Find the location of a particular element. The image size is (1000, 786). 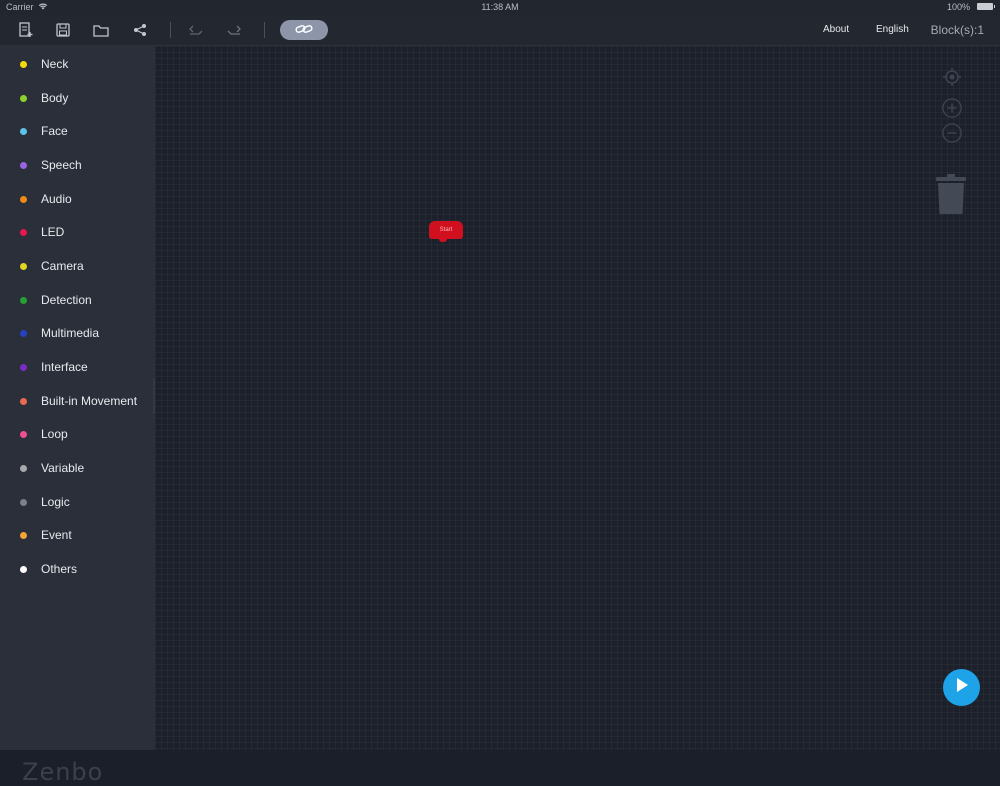

category-interface: Interface is located at coordinates (77, 367).